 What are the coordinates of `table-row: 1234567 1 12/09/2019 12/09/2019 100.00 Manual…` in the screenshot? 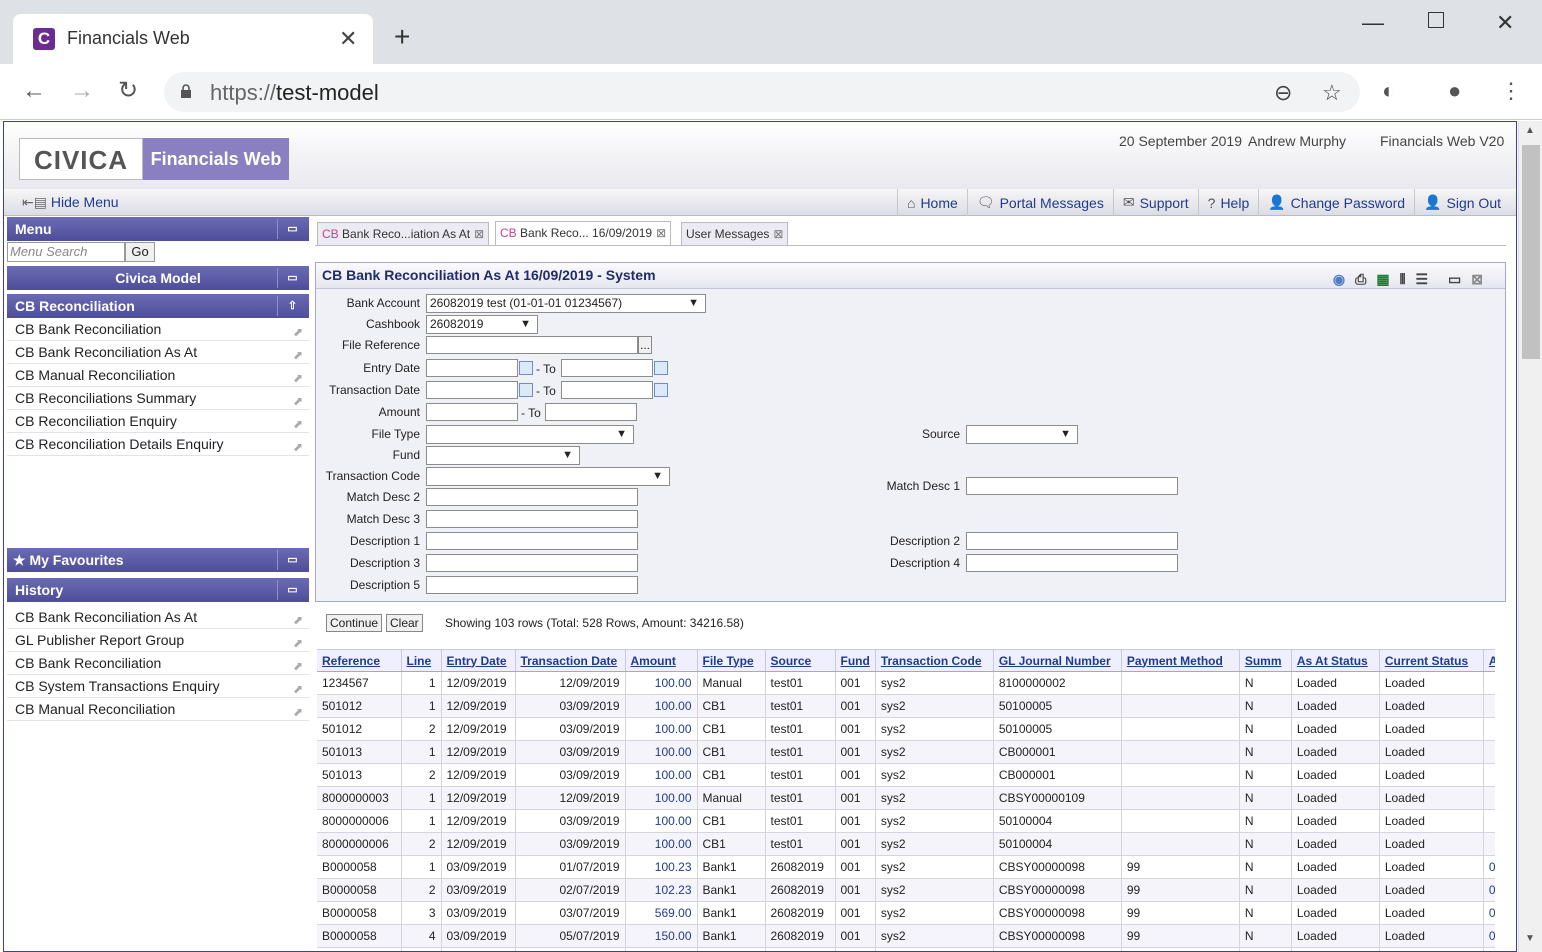 It's located at (906, 683).